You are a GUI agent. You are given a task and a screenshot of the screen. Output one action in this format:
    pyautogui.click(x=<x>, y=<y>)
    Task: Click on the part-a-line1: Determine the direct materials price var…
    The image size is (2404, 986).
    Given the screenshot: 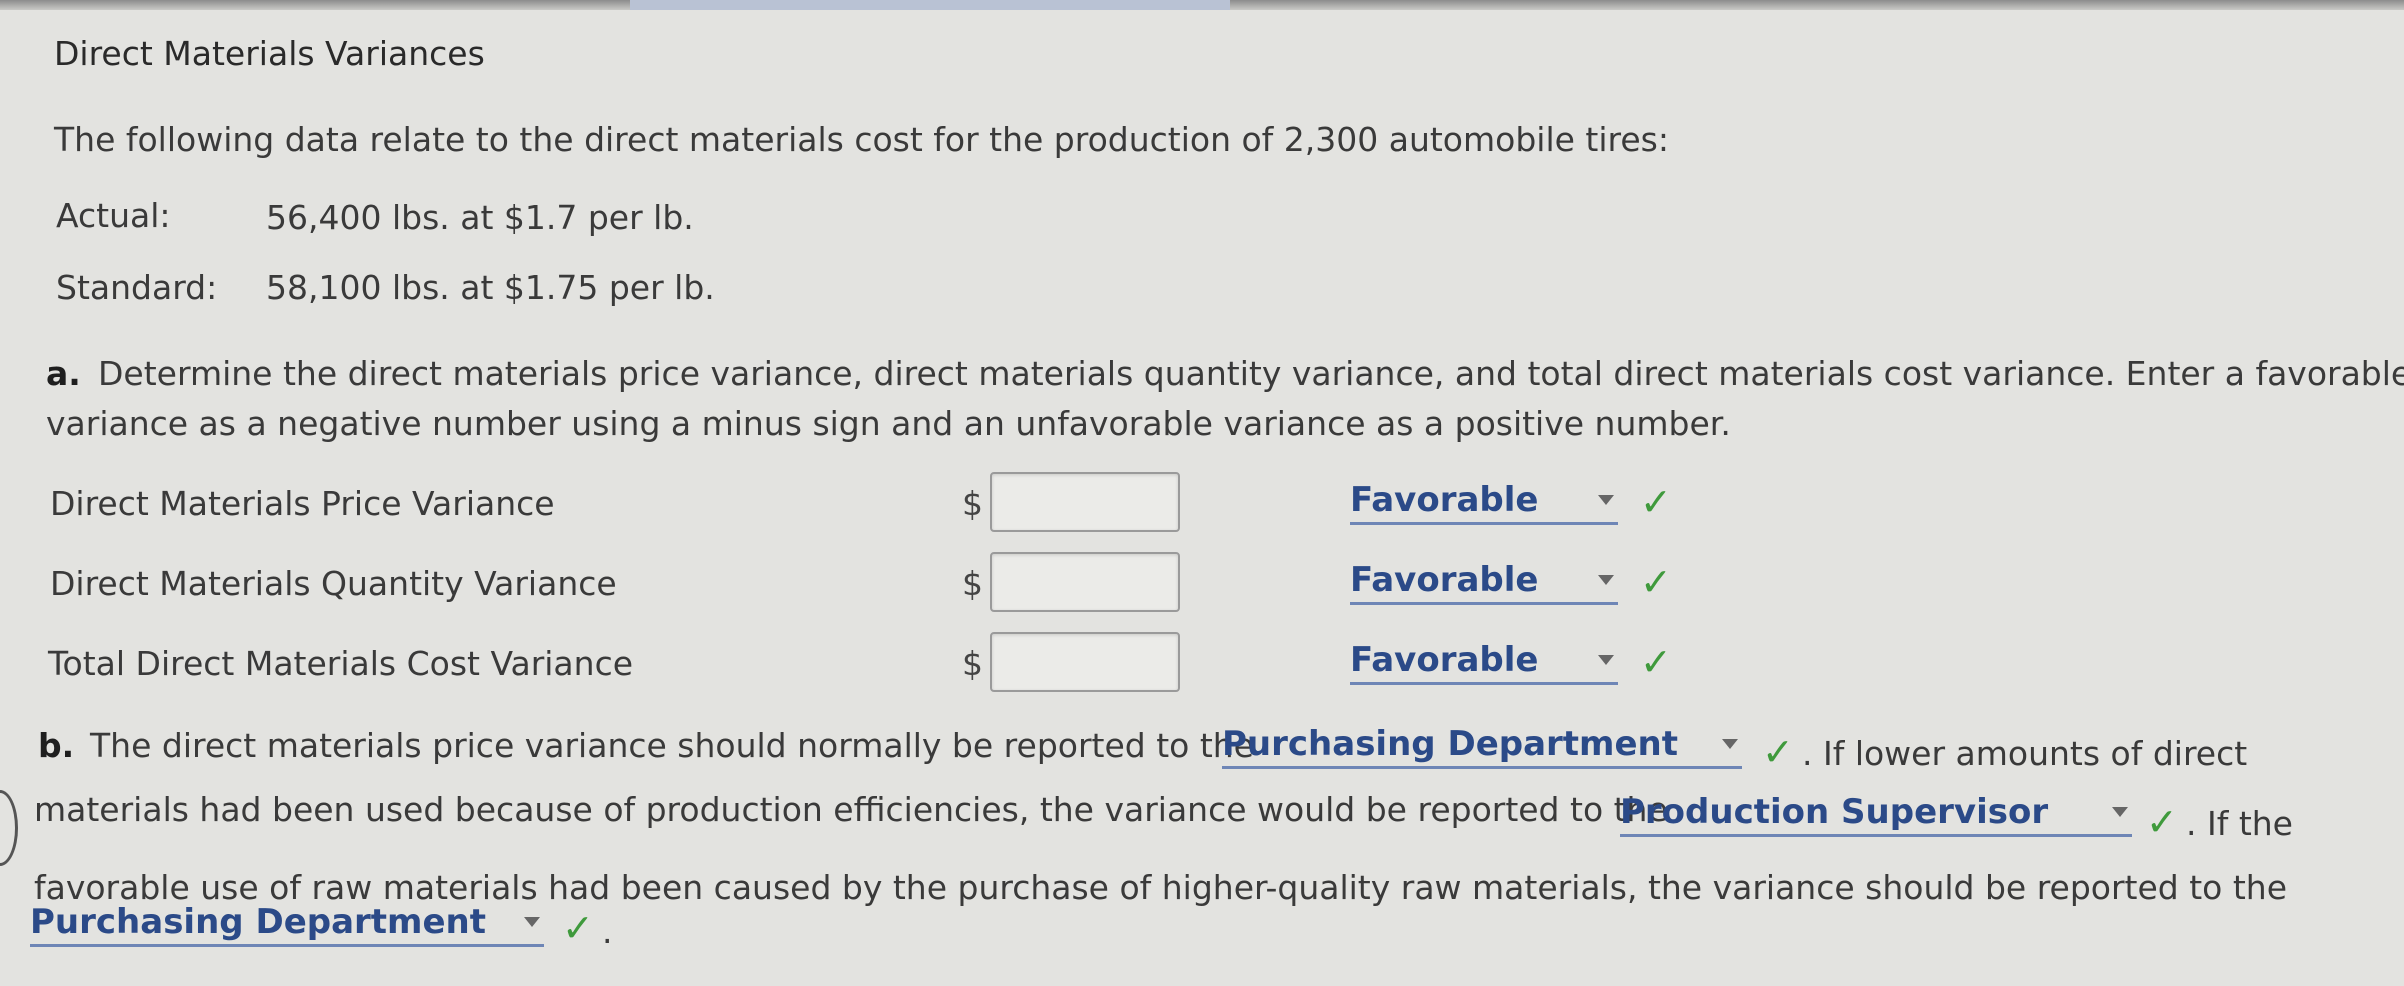 What is the action you would take?
    pyautogui.click(x=1251, y=373)
    